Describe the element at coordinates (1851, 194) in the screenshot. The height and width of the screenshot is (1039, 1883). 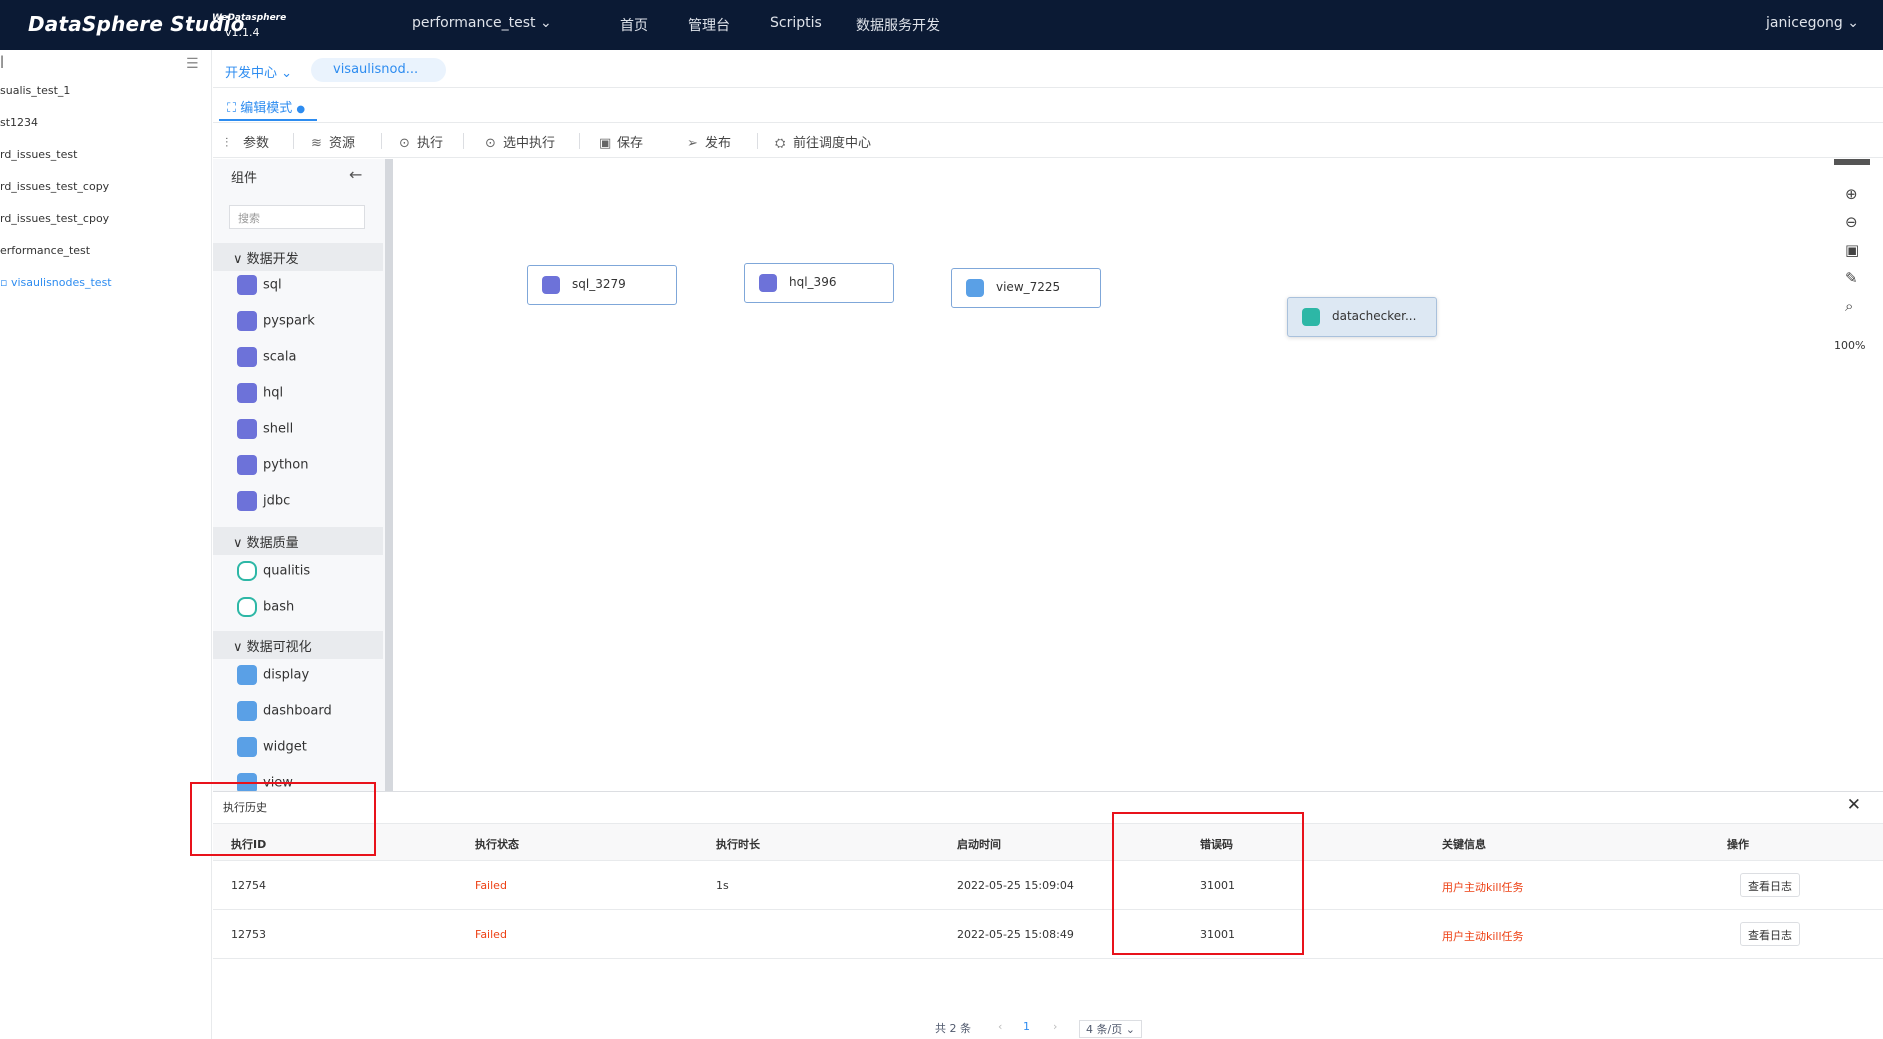
I see `zoom-in-icon: ⊕` at that location.